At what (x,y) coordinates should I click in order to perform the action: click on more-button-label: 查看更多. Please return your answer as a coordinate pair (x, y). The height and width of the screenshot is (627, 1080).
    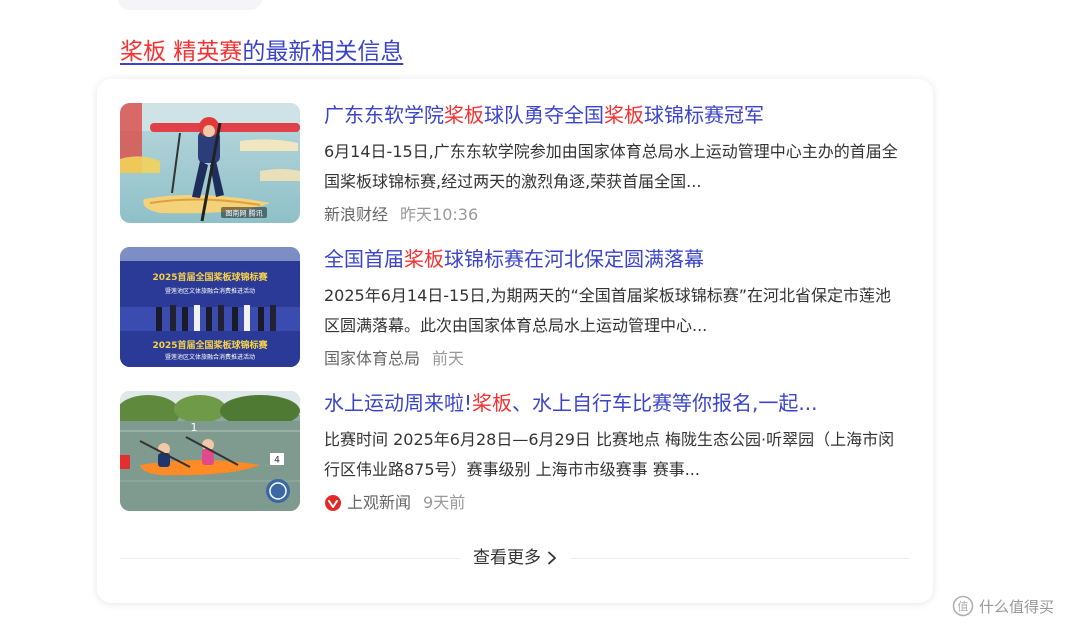
    Looking at the image, I should click on (507, 558).